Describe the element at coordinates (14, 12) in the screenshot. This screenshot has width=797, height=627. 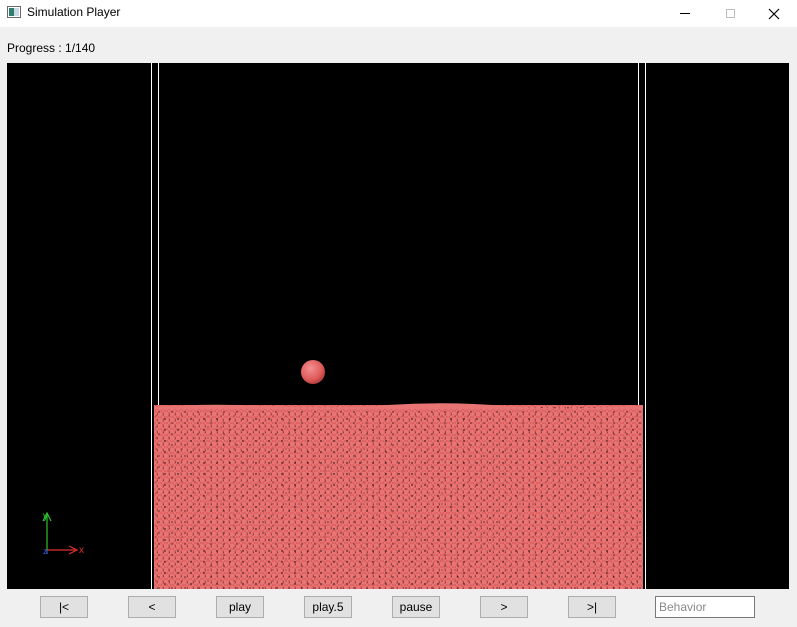
I see `app-window-icon` at that location.